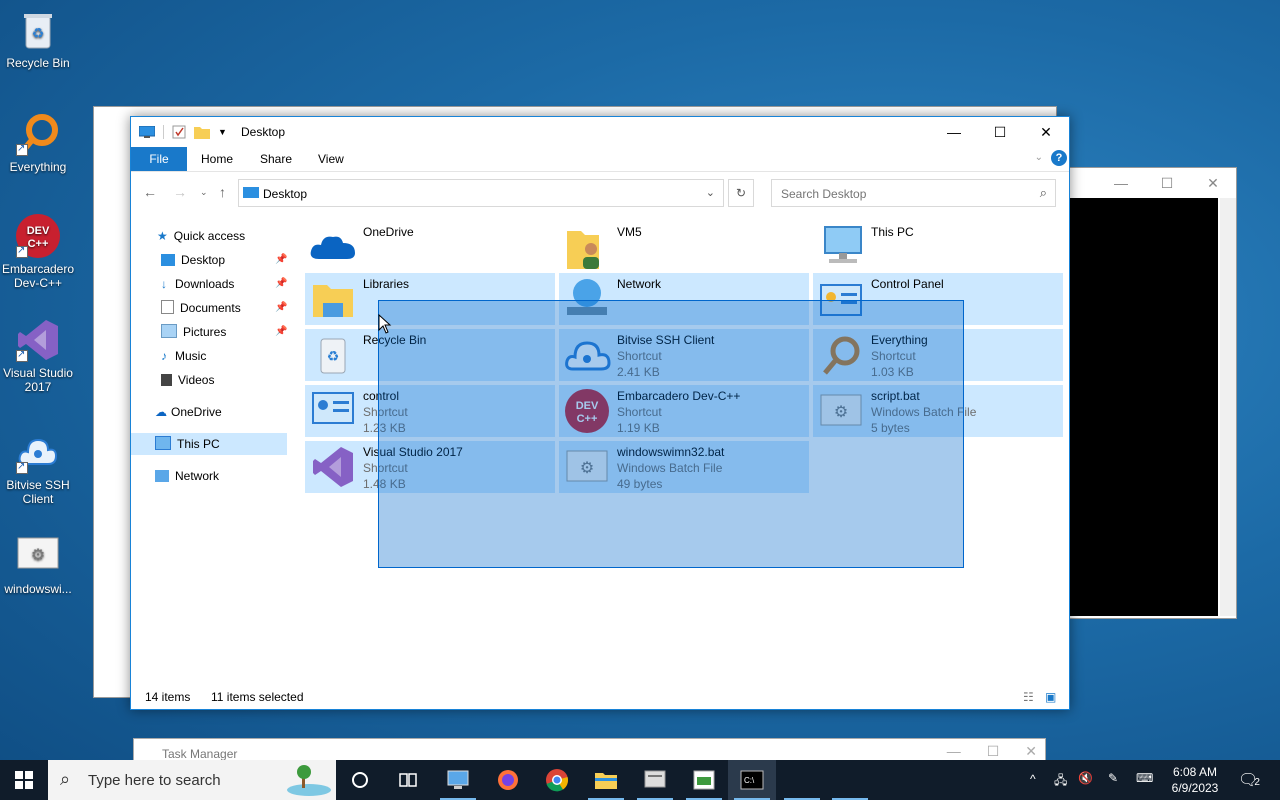 The height and width of the screenshot is (800, 1280). What do you see at coordinates (232, 236) in the screenshot?
I see `nav-quick-access: ★ Quick access` at bounding box center [232, 236].